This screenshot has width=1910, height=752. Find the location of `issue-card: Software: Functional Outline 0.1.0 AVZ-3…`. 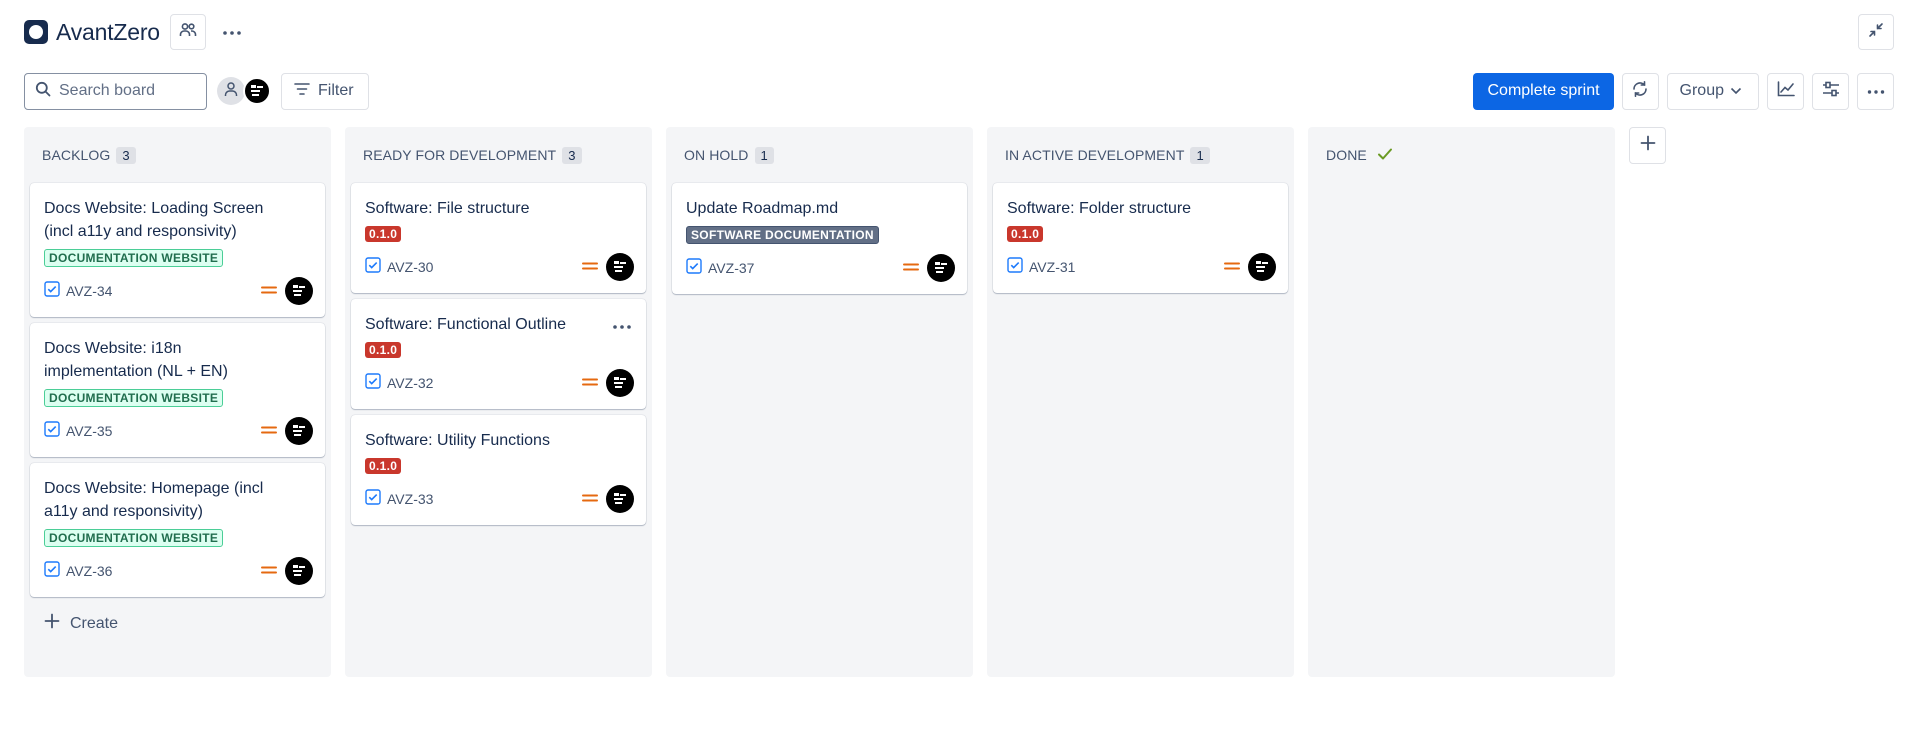

issue-card: Software: Functional Outline 0.1.0 AVZ-3… is located at coordinates (498, 354).